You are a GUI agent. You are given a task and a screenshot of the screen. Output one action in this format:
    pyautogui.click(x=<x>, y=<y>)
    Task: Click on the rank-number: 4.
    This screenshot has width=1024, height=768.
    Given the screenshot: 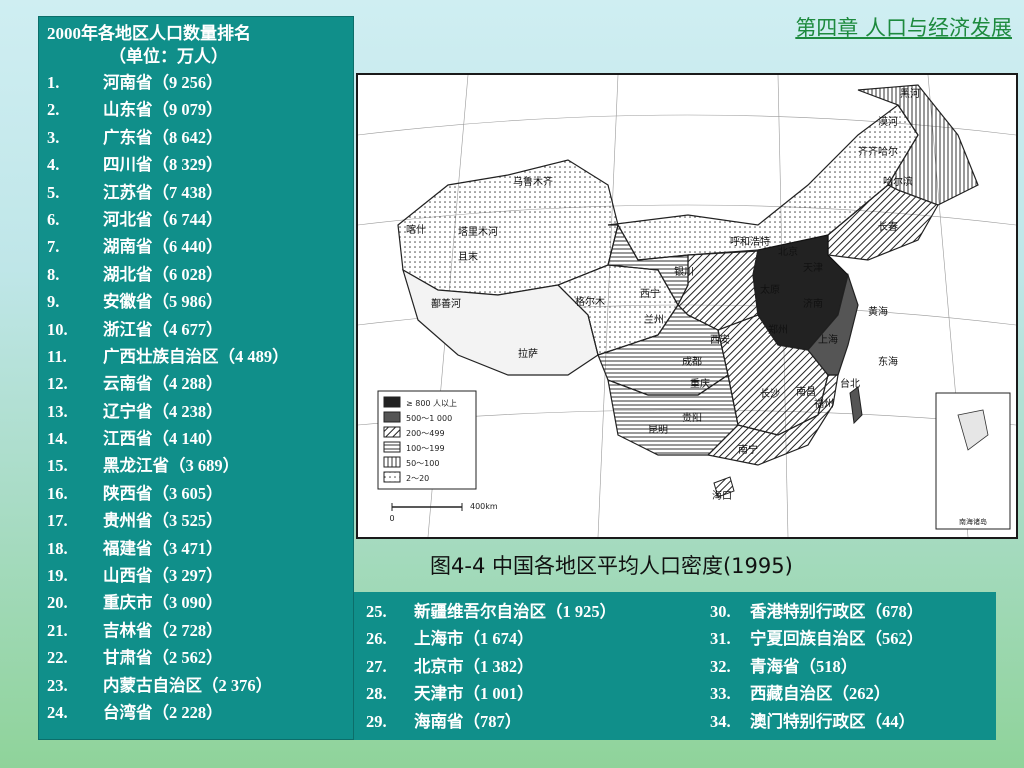 What is the action you would take?
    pyautogui.click(x=53, y=165)
    